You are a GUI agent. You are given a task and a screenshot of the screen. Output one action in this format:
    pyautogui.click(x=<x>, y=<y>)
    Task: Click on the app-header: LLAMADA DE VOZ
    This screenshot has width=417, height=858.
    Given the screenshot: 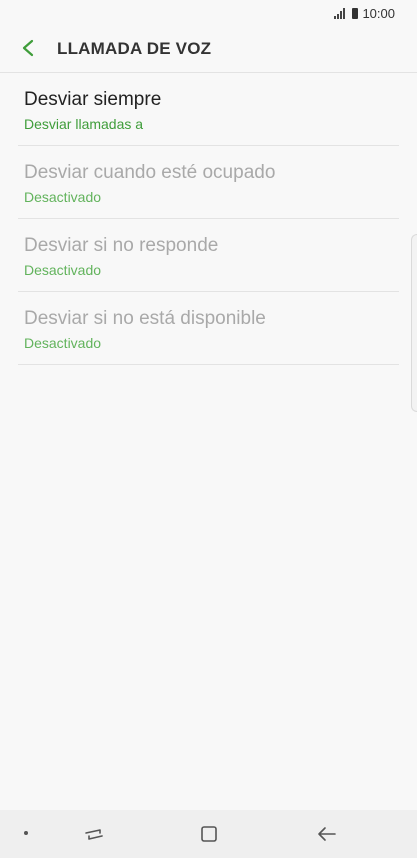 What is the action you would take?
    pyautogui.click(x=208, y=49)
    